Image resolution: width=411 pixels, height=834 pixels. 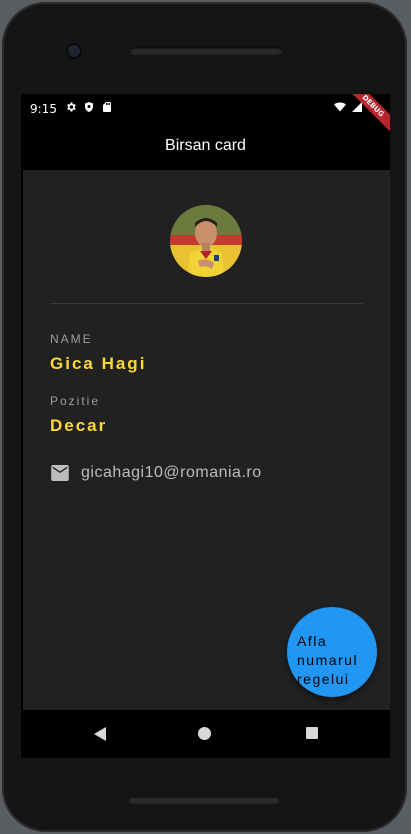 What do you see at coordinates (206, 51) in the screenshot?
I see `top-speaker` at bounding box center [206, 51].